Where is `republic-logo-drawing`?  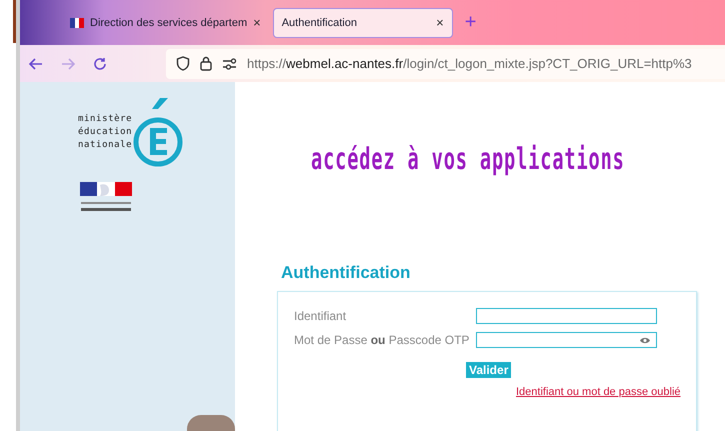
republic-logo-drawing is located at coordinates (106, 198).